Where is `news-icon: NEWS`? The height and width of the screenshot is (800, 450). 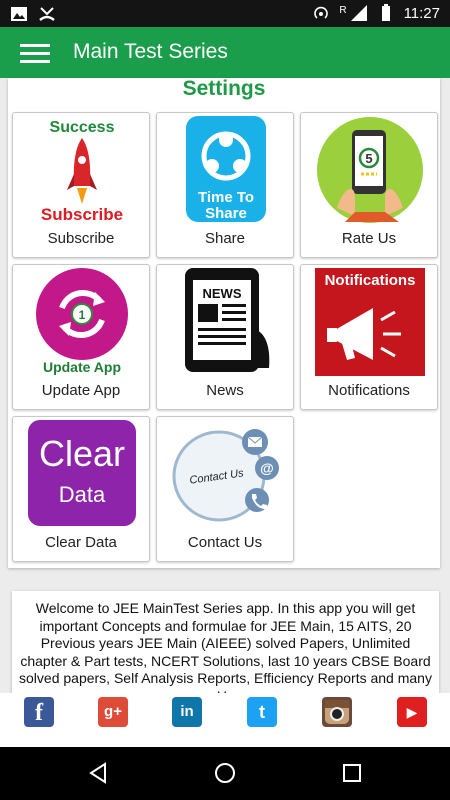 news-icon: NEWS is located at coordinates (227, 320).